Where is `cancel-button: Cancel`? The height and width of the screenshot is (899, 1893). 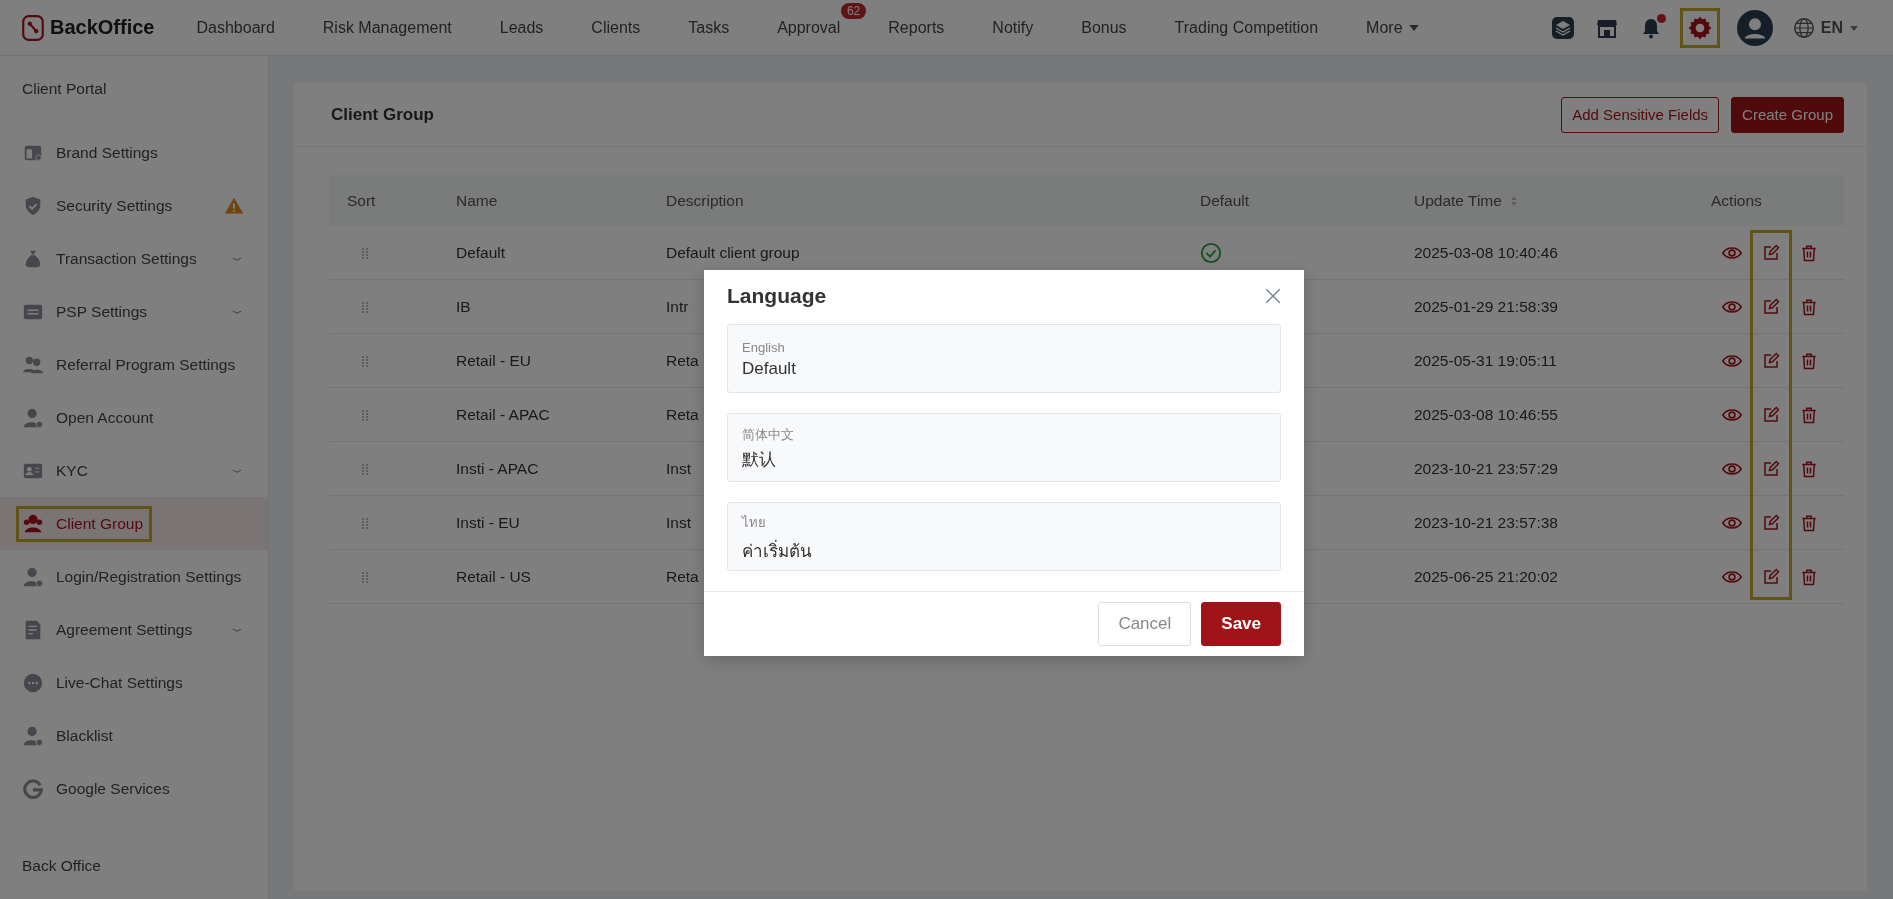
cancel-button: Cancel is located at coordinates (1145, 624).